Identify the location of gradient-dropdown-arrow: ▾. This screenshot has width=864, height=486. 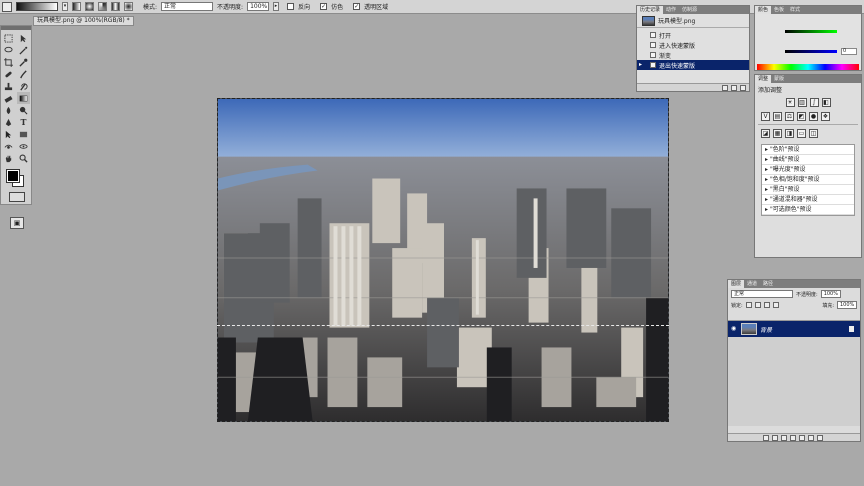
(65, 6).